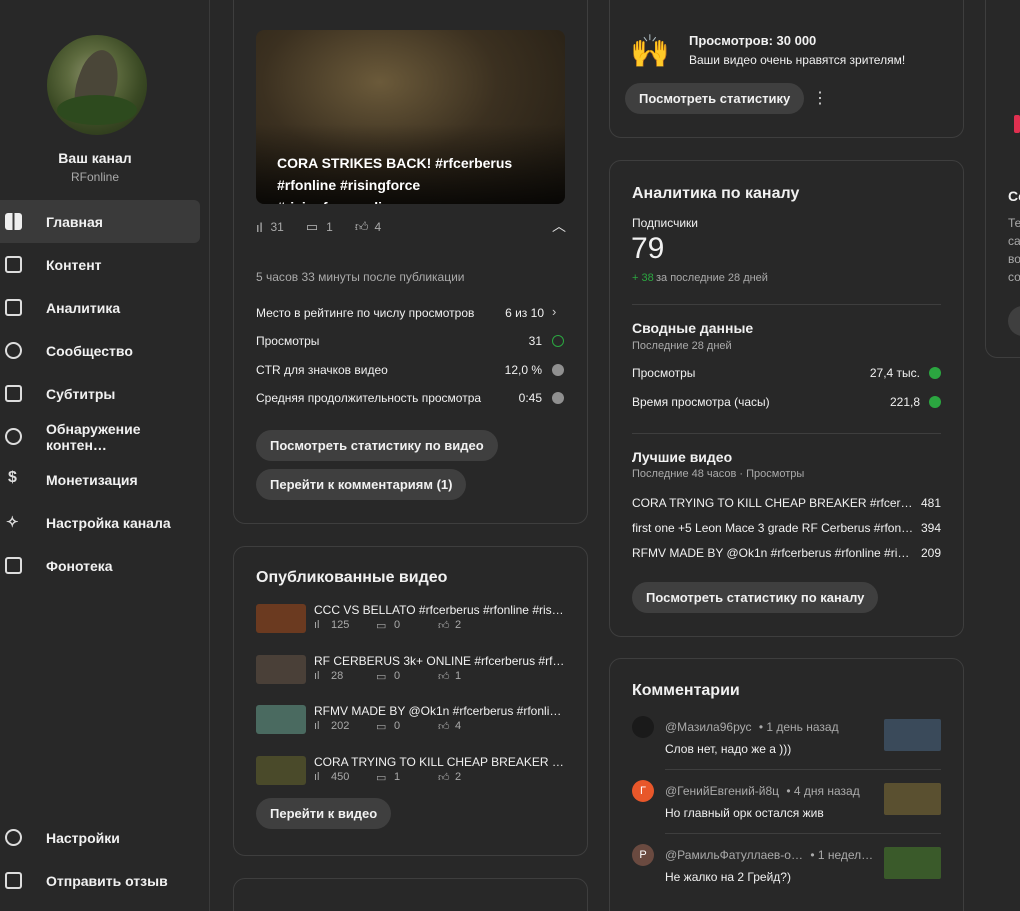 The height and width of the screenshot is (911, 1020). Describe the element at coordinates (324, 813) in the screenshot. I see `go-to-videos-button: Перейти к видео` at that location.